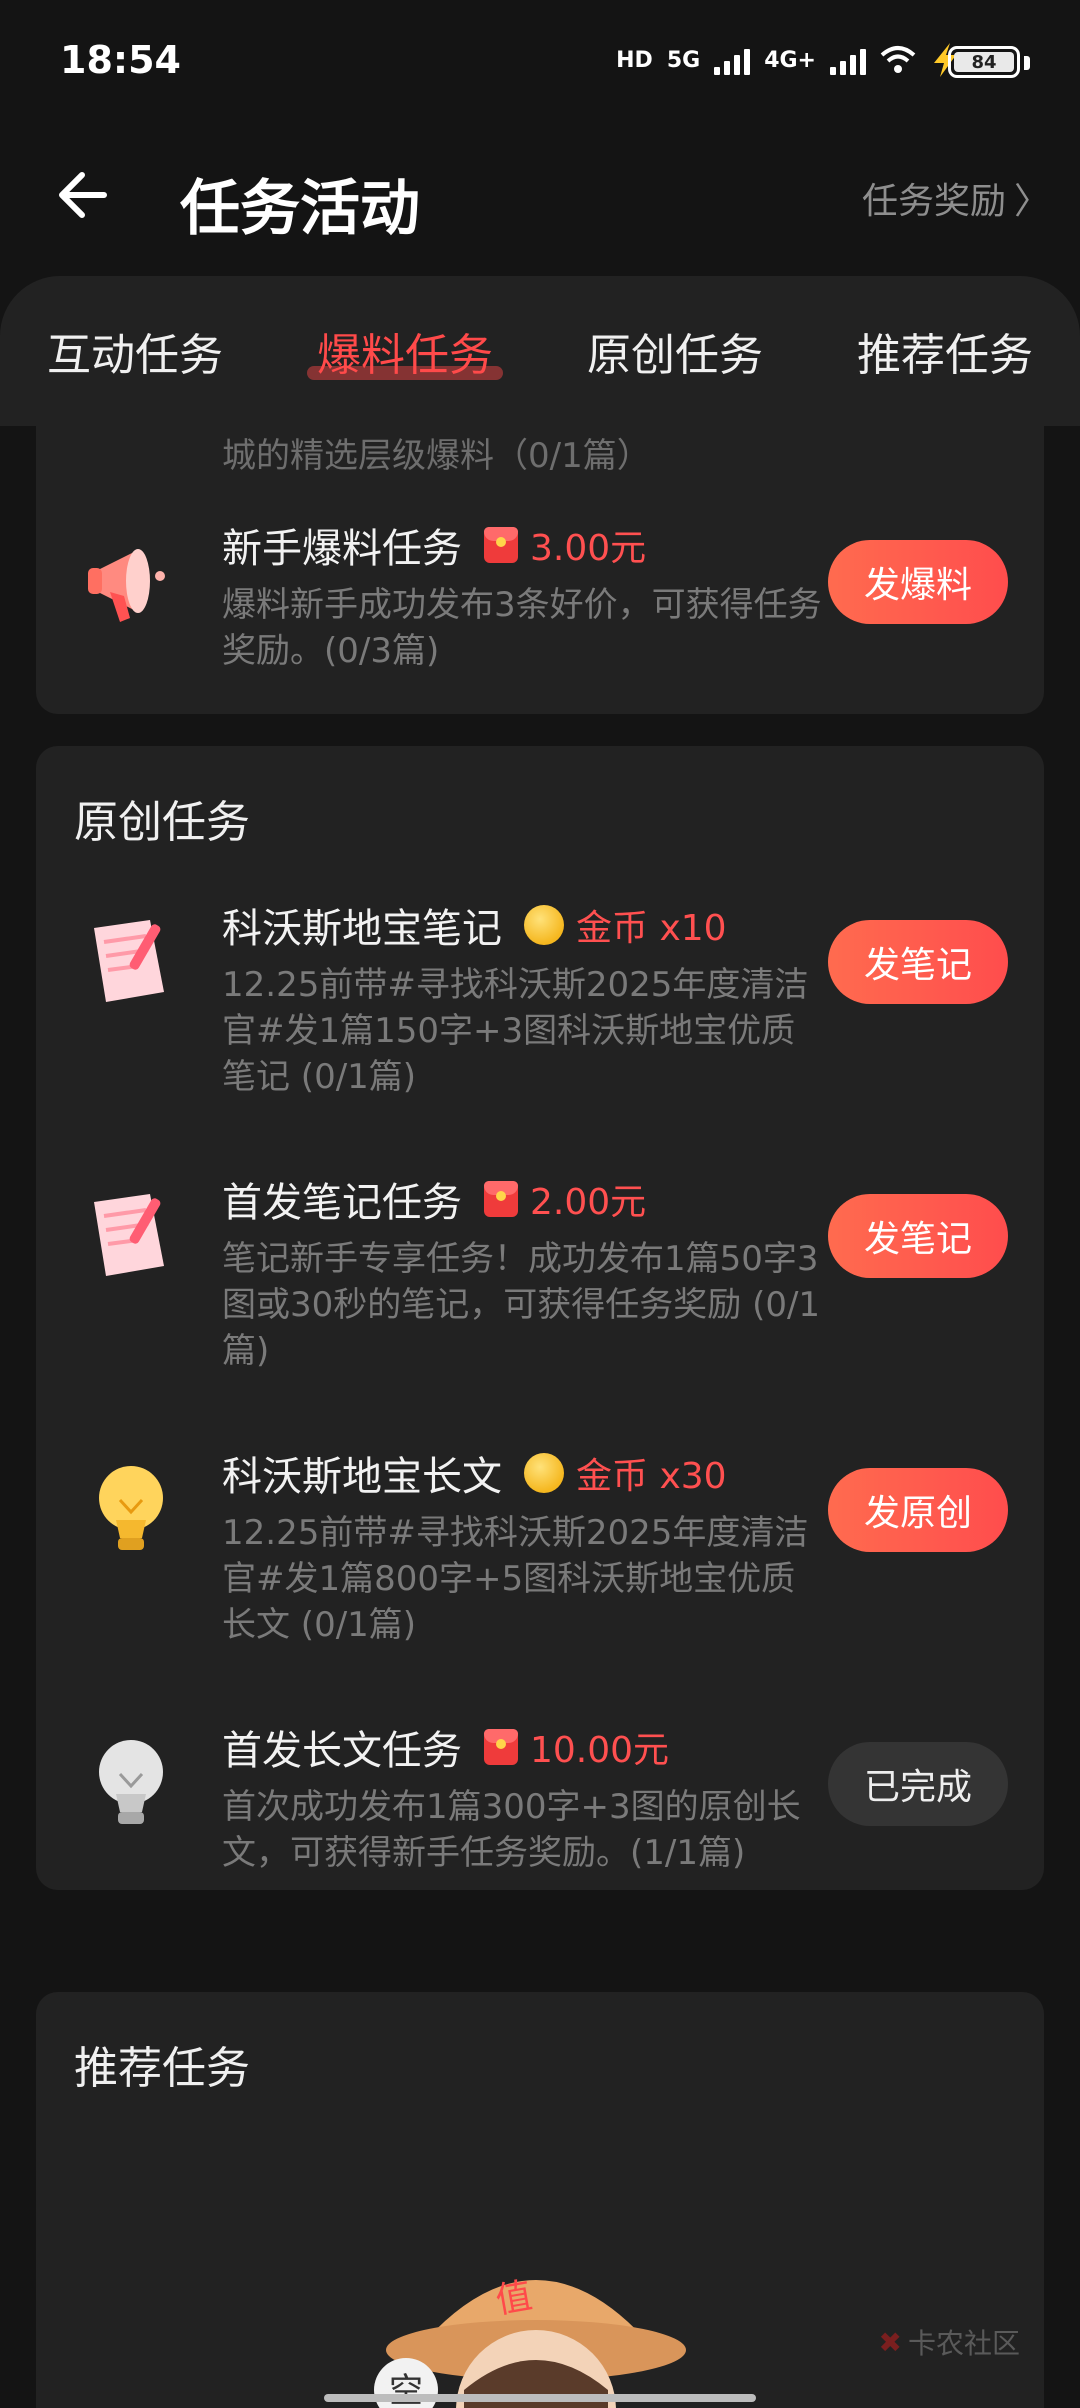 Image resolution: width=1080 pixels, height=2408 pixels. I want to click on status-icons: HD 5G 4G+, so click(788, 60).